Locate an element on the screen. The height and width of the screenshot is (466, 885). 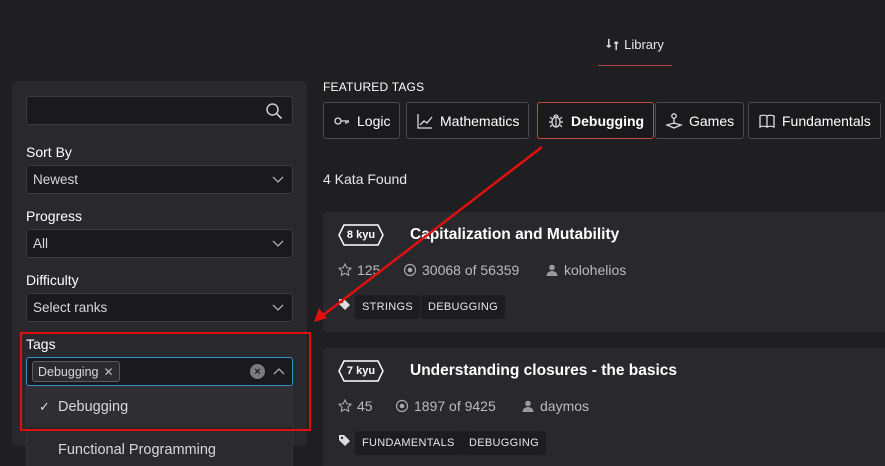
rank-badge: 8 kyu is located at coordinates (361, 235).